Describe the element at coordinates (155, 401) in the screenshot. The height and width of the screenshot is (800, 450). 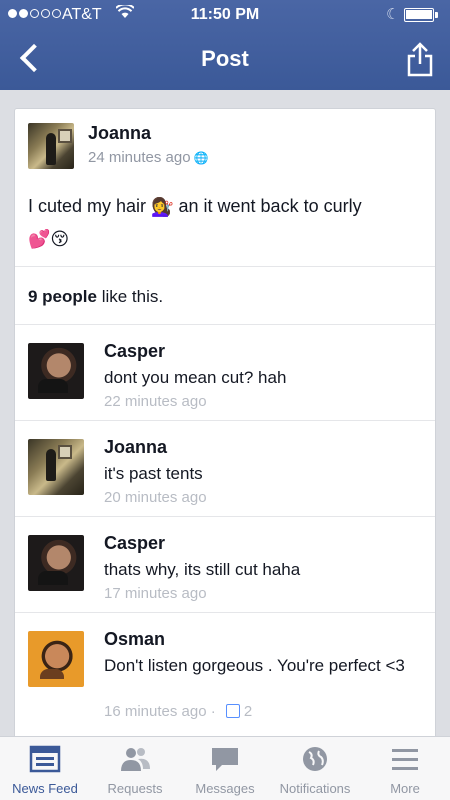
I see `comment-time: 22 minutes ago` at that location.